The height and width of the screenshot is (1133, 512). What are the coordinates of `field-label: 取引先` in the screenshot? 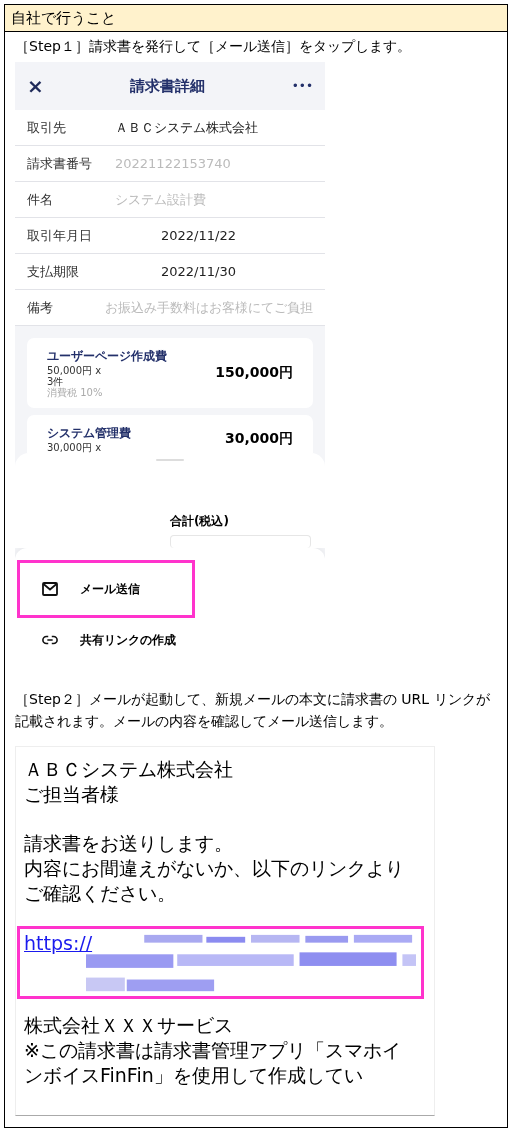 It's located at (47, 127).